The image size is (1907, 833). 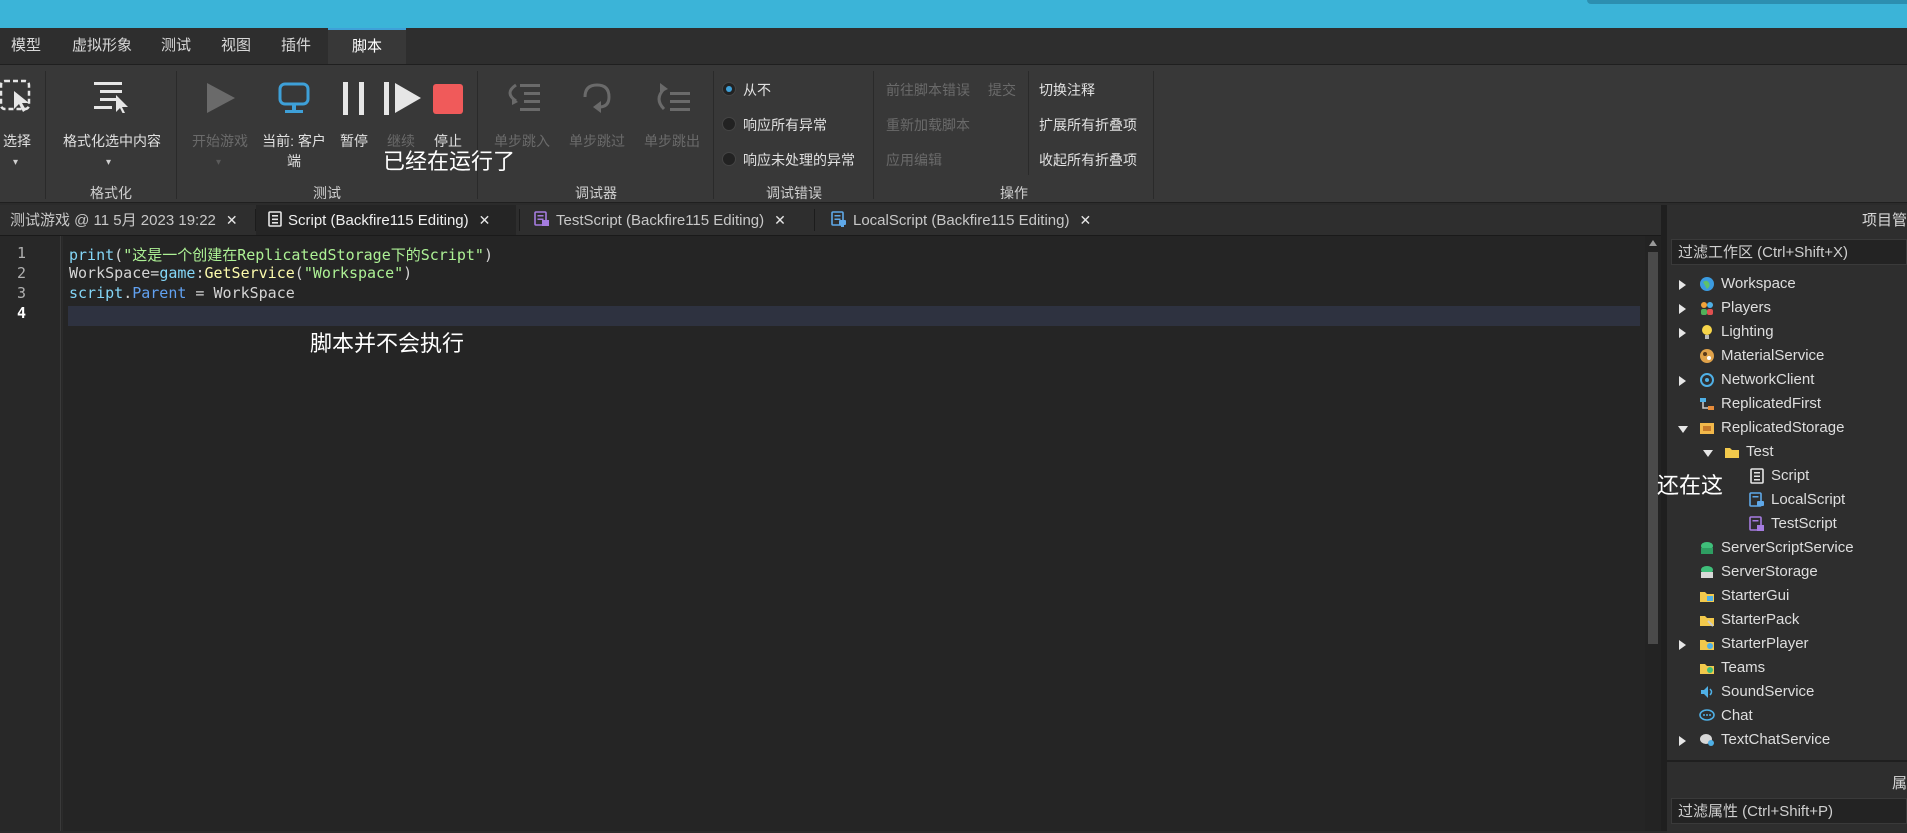 What do you see at coordinates (182, 293) in the screenshot?
I see `code-line-3: script.Parent = WorkSpace` at bounding box center [182, 293].